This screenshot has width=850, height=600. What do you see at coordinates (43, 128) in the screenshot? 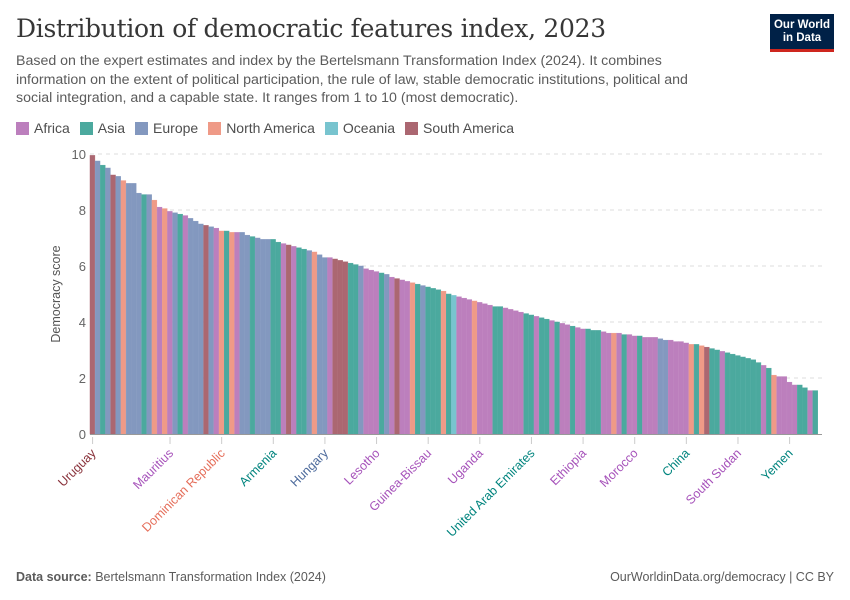
I see `legend-item-africa: Africa` at bounding box center [43, 128].